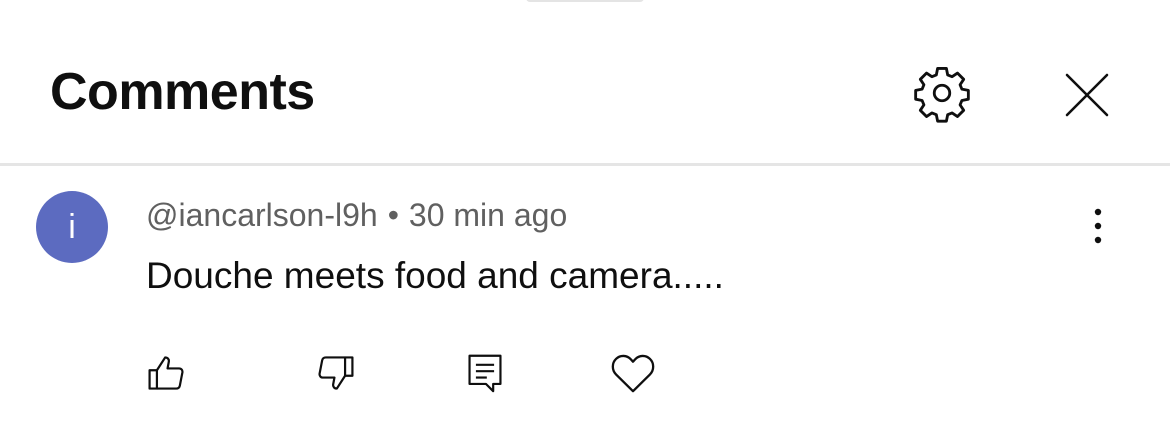  I want to click on gear-icon, so click(942, 93).